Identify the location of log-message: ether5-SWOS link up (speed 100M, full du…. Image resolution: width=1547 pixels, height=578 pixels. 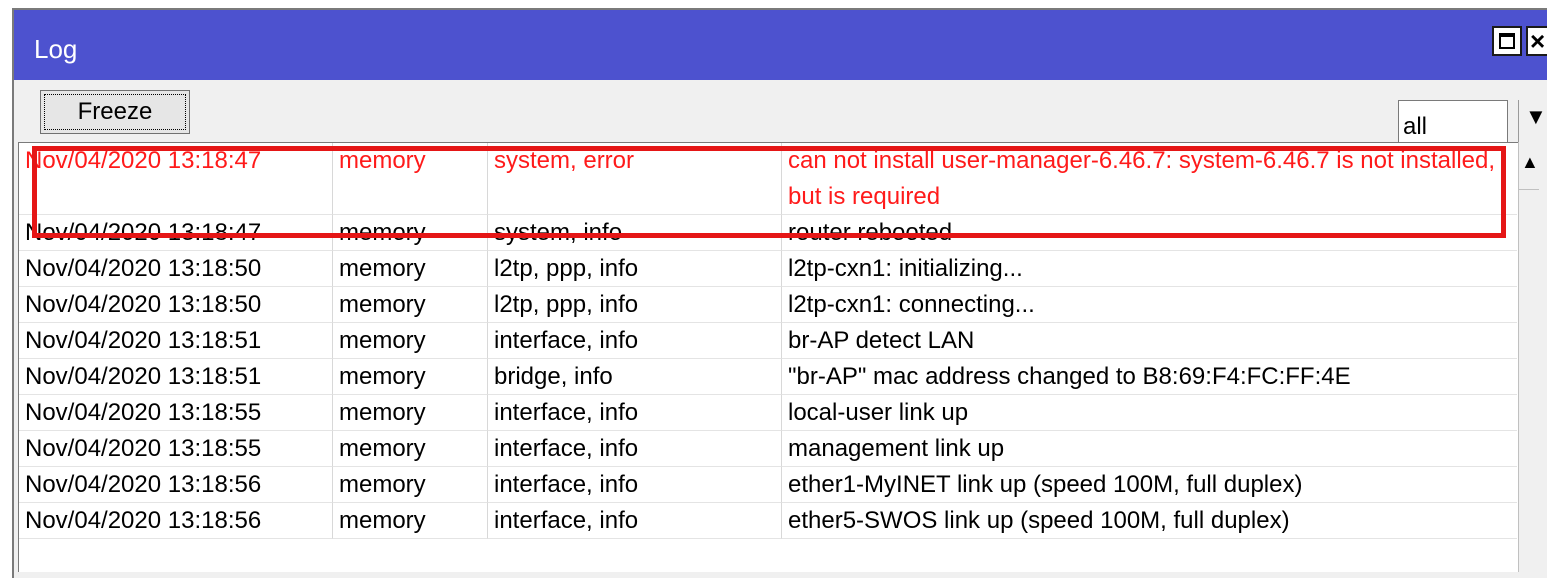
(1149, 521).